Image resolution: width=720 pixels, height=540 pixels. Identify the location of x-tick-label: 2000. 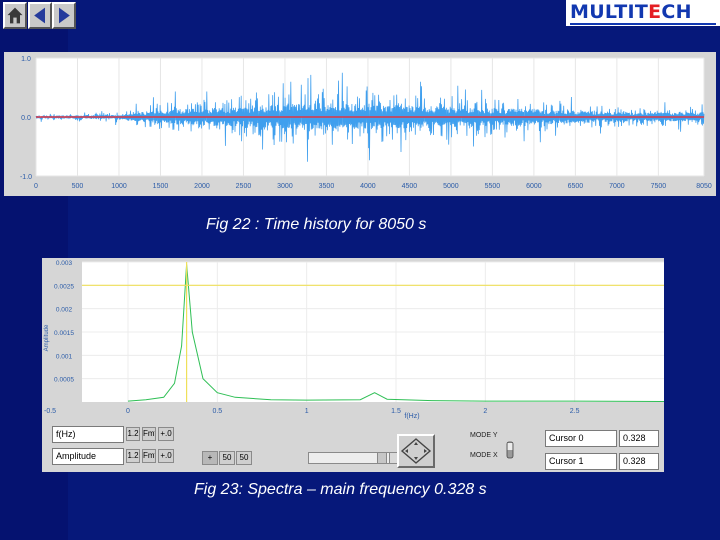
(202, 186).